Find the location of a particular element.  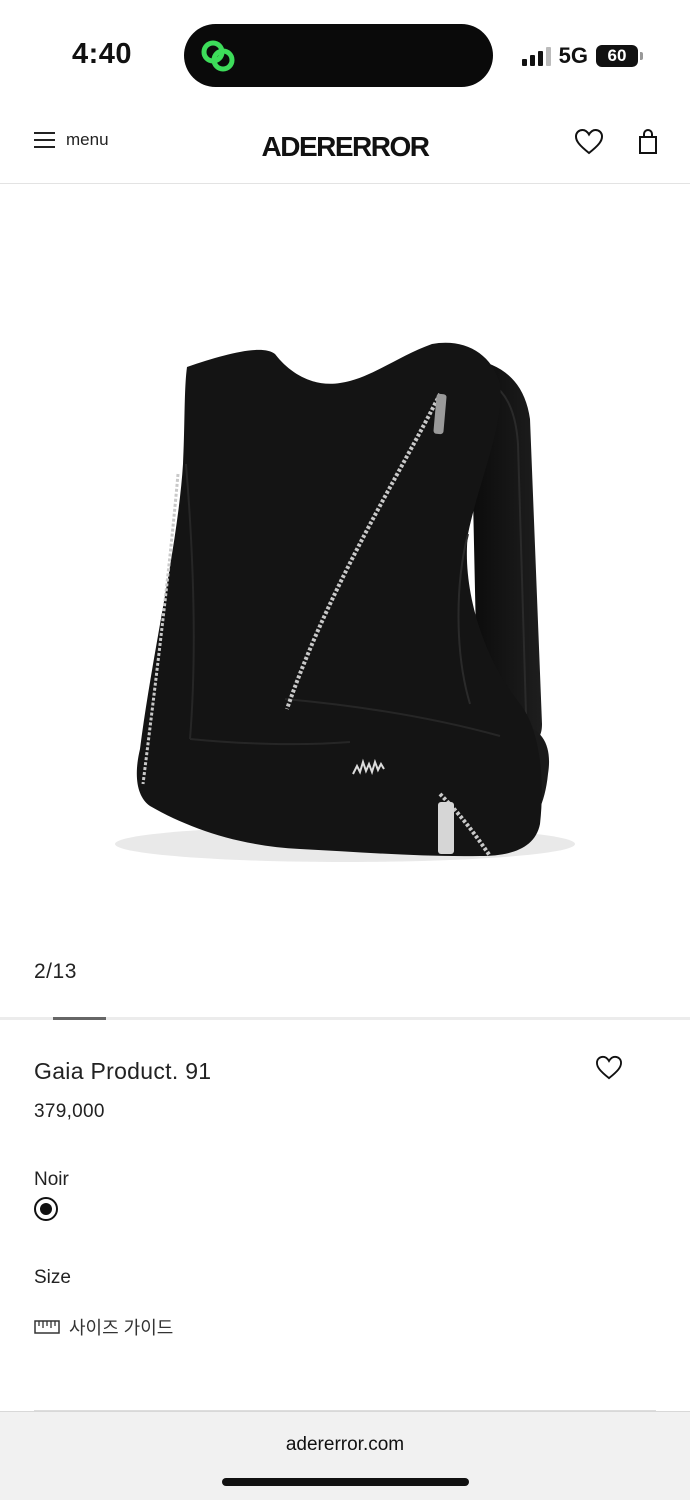

network-label: 5G is located at coordinates (573, 55).